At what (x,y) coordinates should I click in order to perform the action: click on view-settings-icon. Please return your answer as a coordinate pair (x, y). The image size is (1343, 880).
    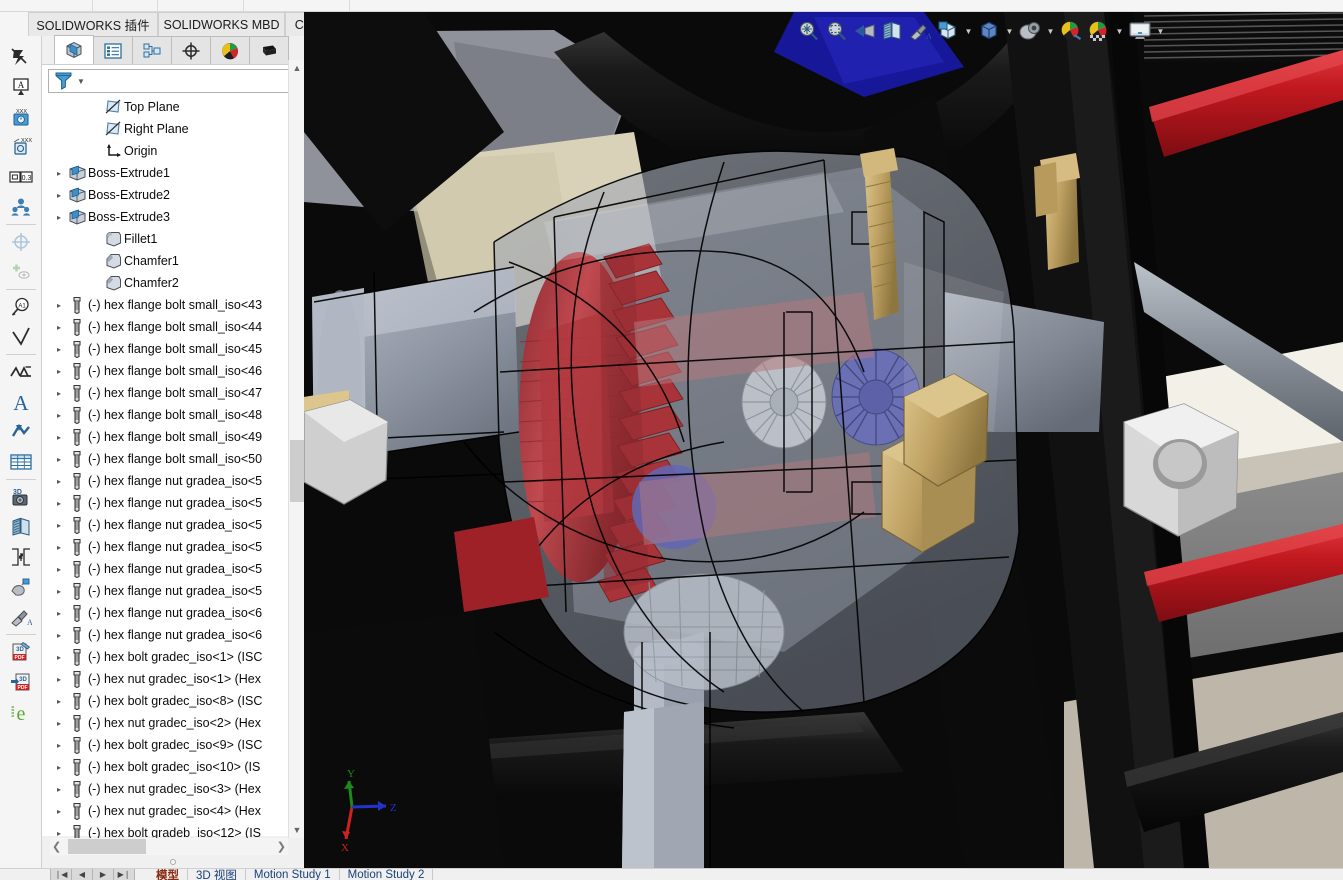
    Looking at the image, I should click on (1140, 31).